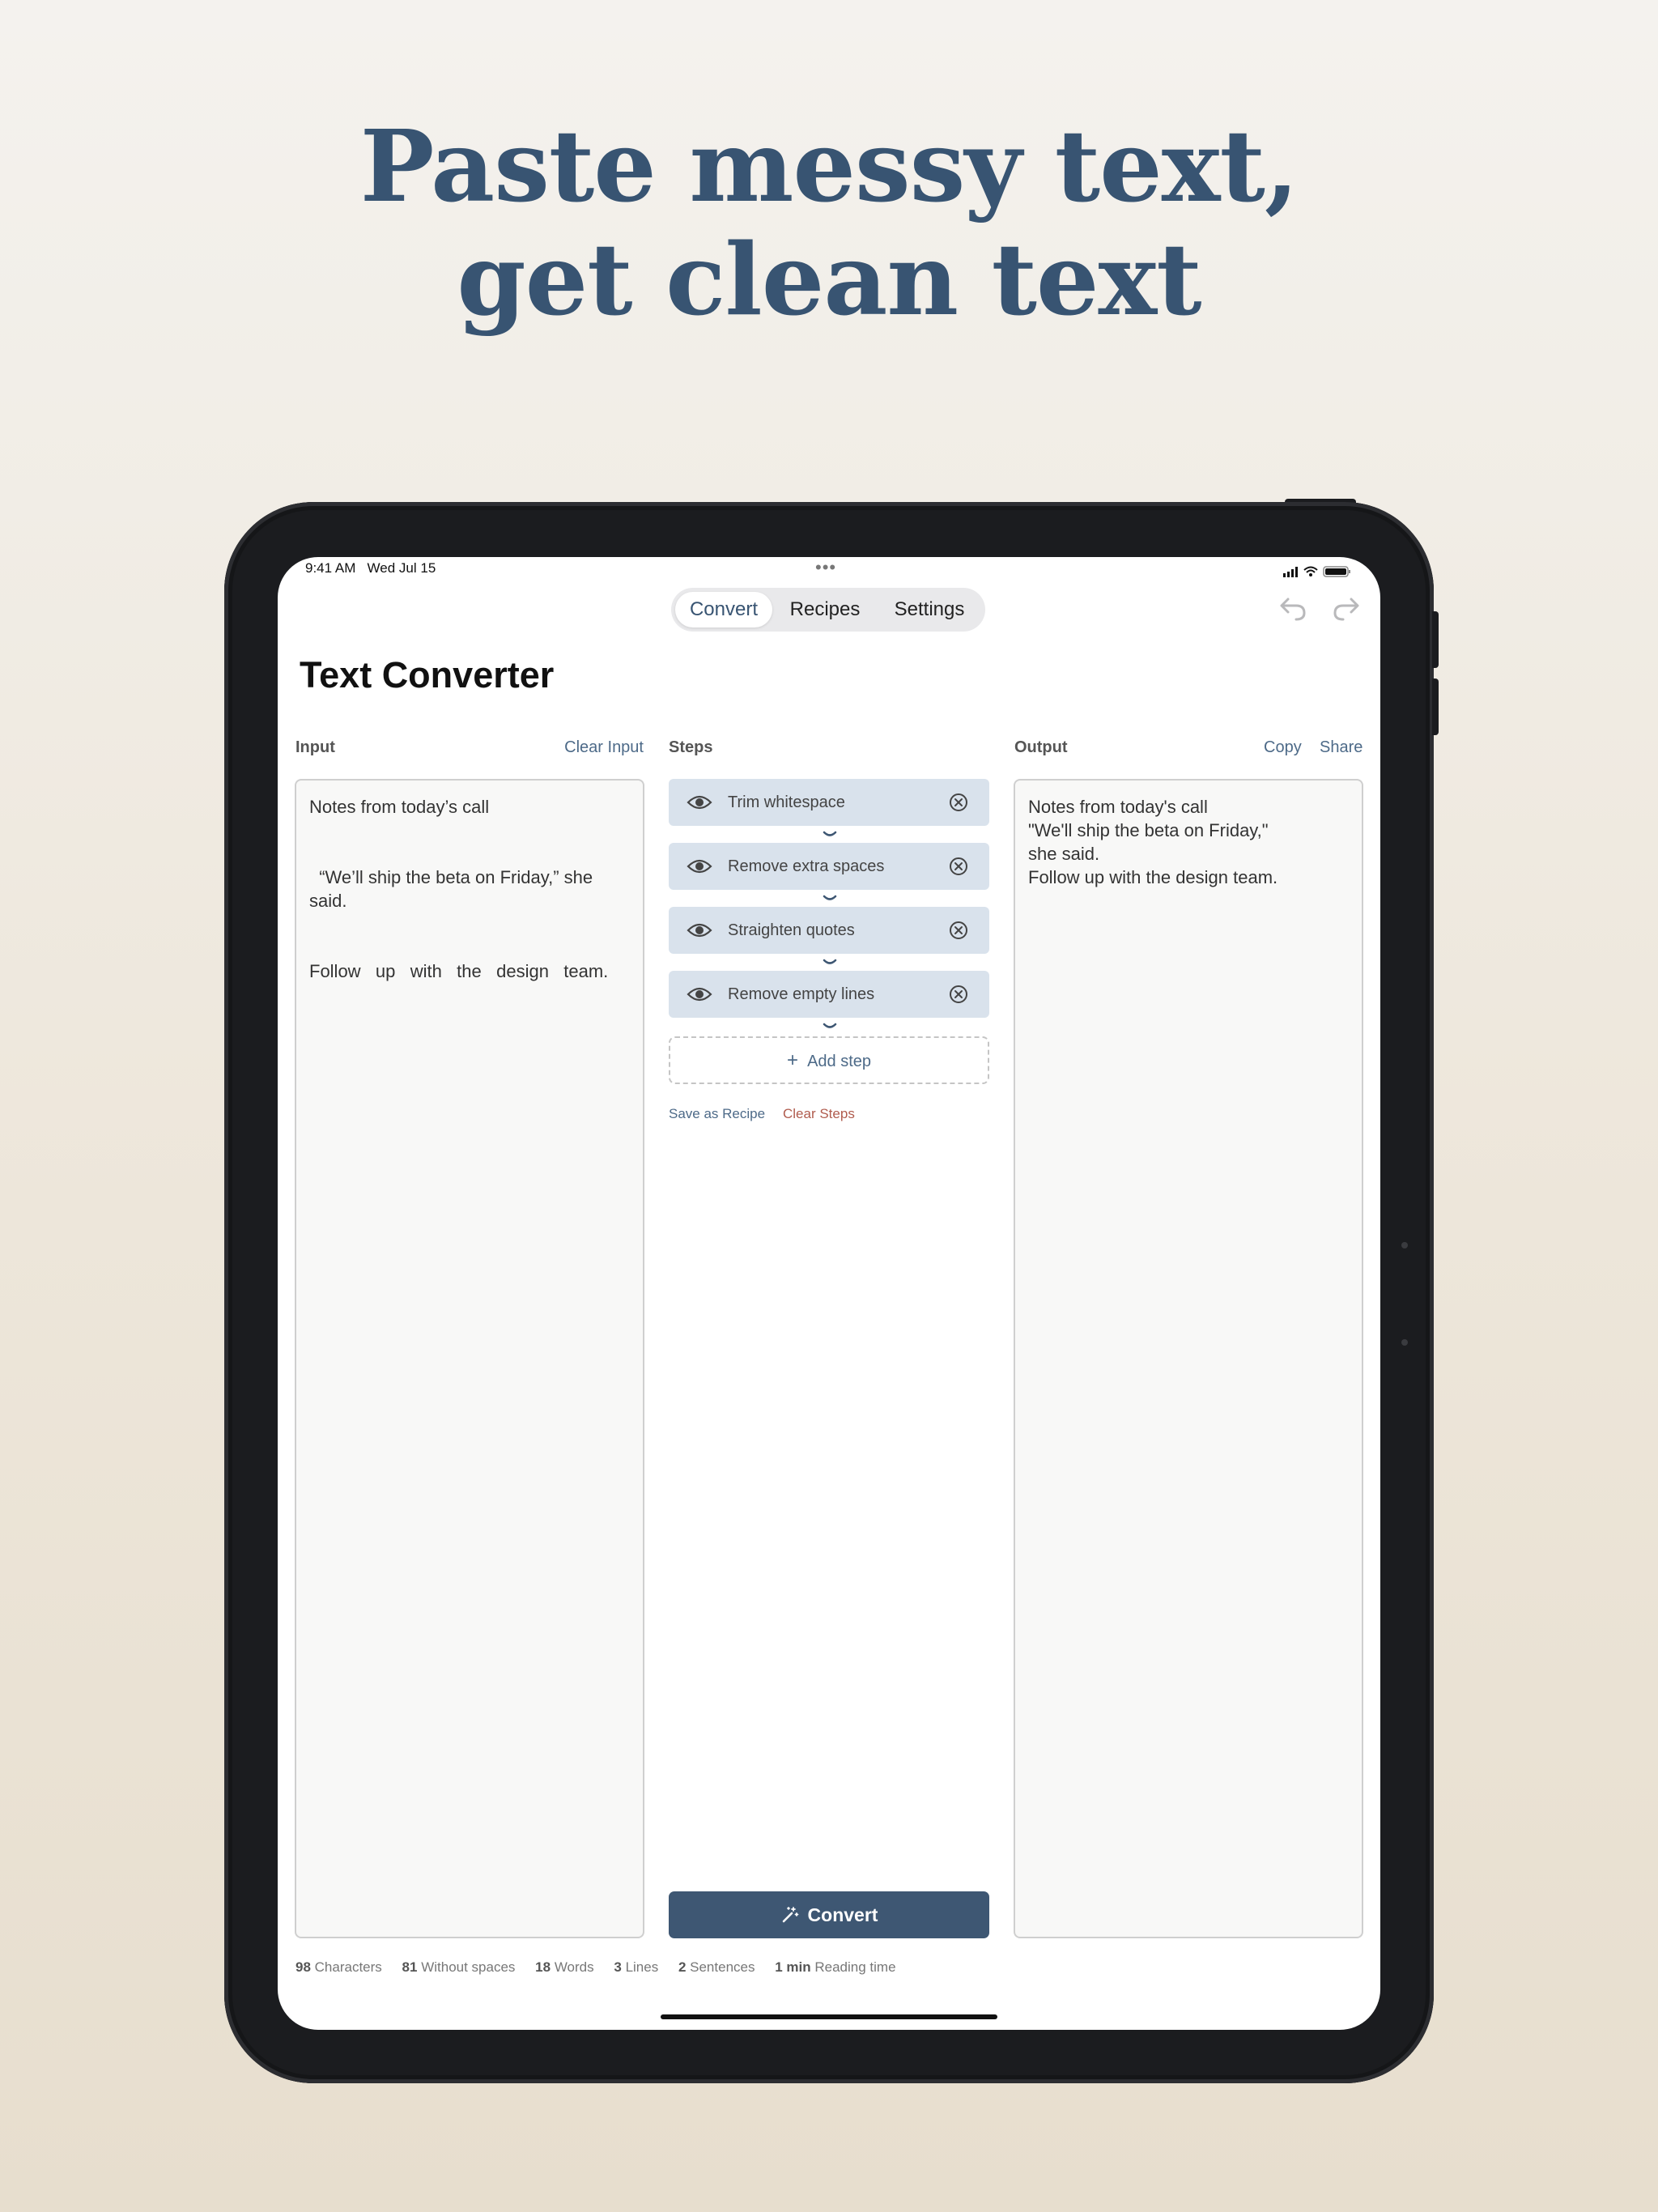 The width and height of the screenshot is (1658, 2212). I want to click on add-step-button: + Add step, so click(829, 1060).